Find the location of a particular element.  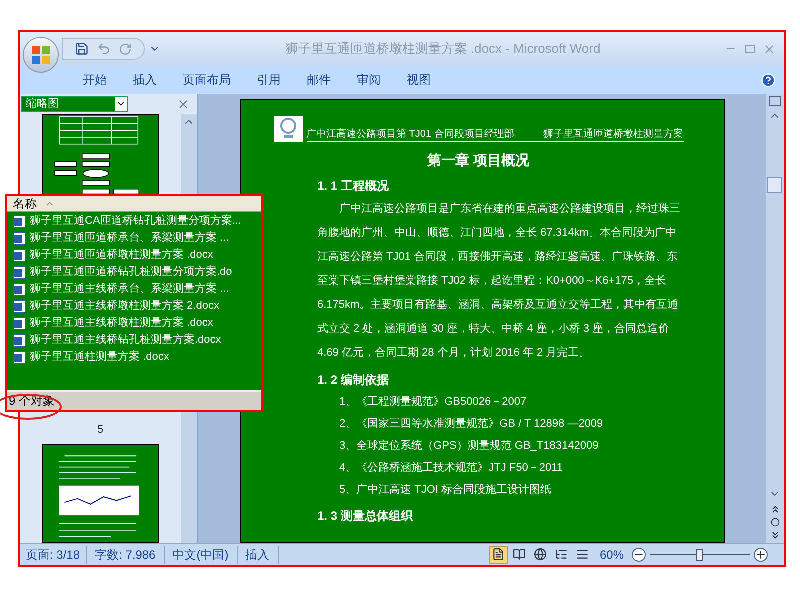

select-browse-object-icon is located at coordinates (775, 522).